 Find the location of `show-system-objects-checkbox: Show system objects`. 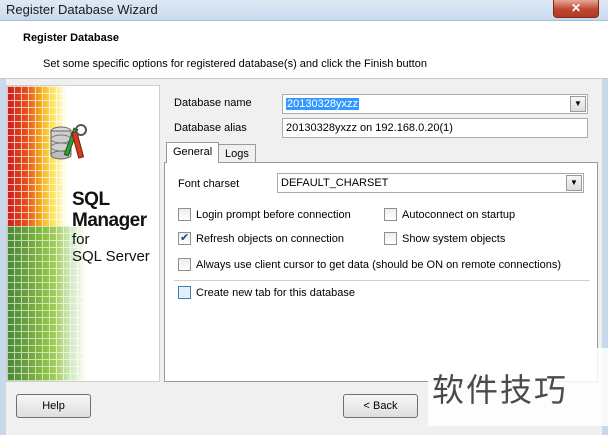

show-system-objects-checkbox: Show system objects is located at coordinates (444, 238).